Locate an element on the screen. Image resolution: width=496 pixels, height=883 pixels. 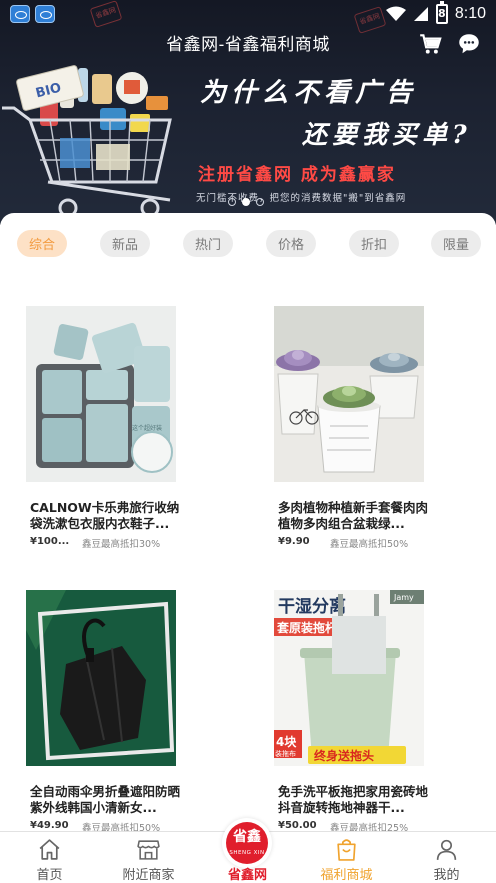
mop-brand: Jamy is located at coordinates (403, 597).